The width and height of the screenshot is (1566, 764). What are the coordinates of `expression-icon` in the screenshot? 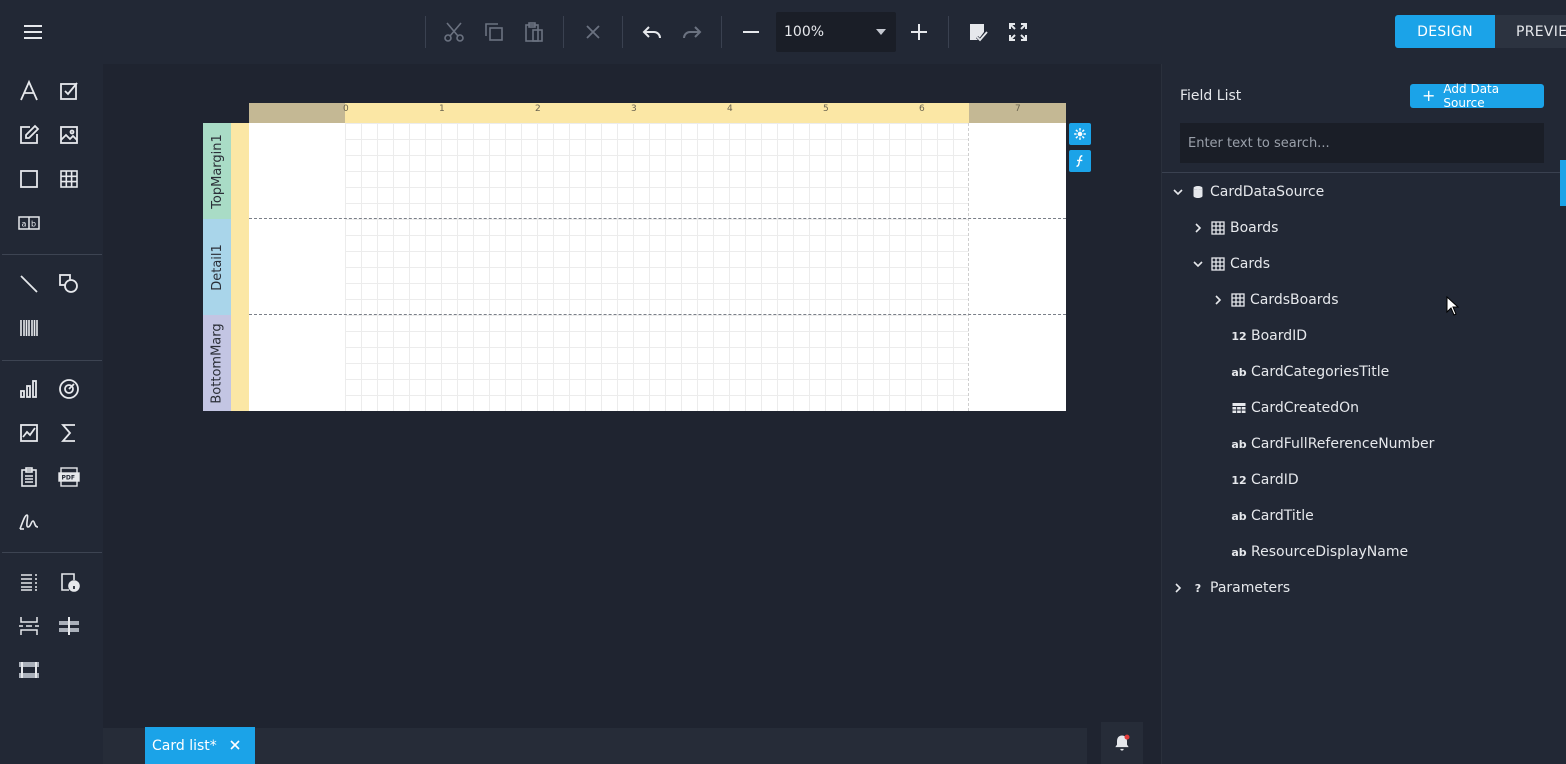 It's located at (1080, 161).